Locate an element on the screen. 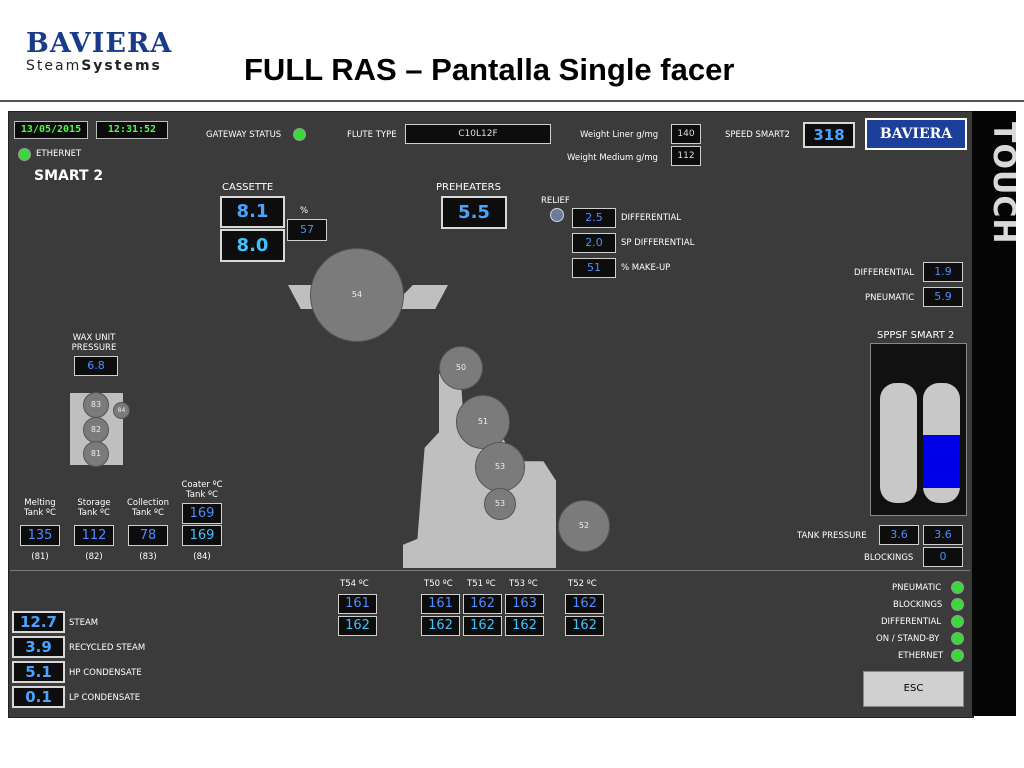 This screenshot has width=1024, height=768. weight-medium-value: 112 is located at coordinates (686, 156).